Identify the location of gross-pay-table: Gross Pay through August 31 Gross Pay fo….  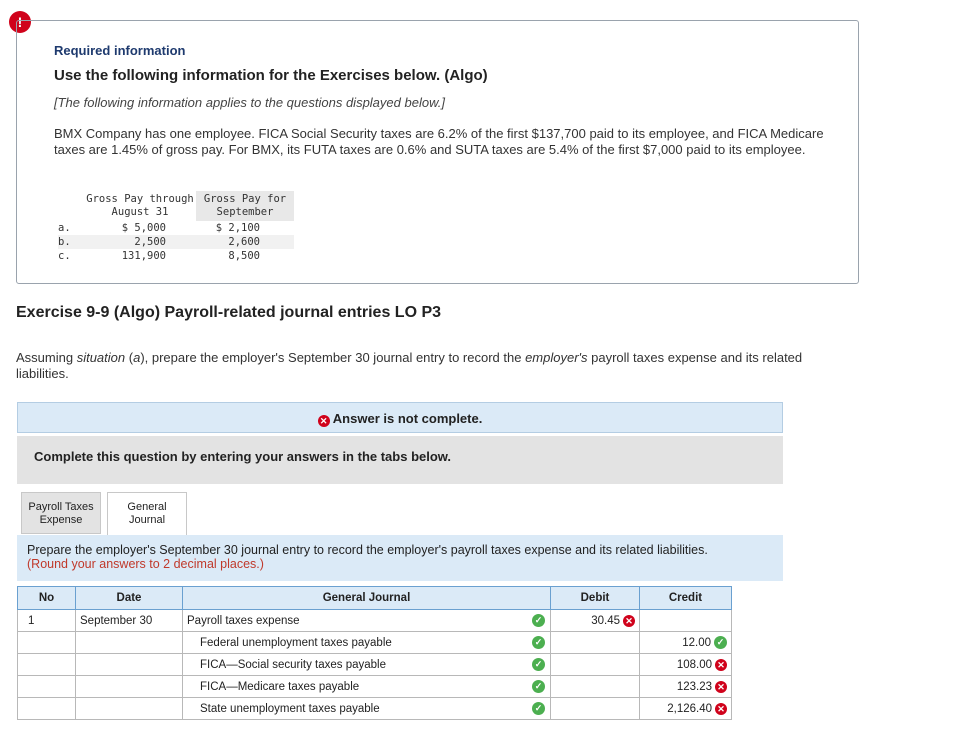
(176, 227).